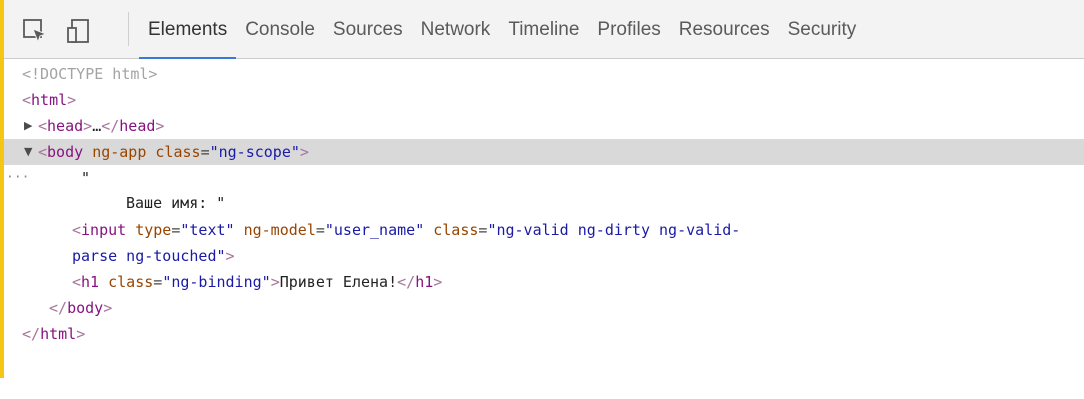  Describe the element at coordinates (90, 74) in the screenshot. I see `doctype-text: <!DOCTYPE html>` at that location.